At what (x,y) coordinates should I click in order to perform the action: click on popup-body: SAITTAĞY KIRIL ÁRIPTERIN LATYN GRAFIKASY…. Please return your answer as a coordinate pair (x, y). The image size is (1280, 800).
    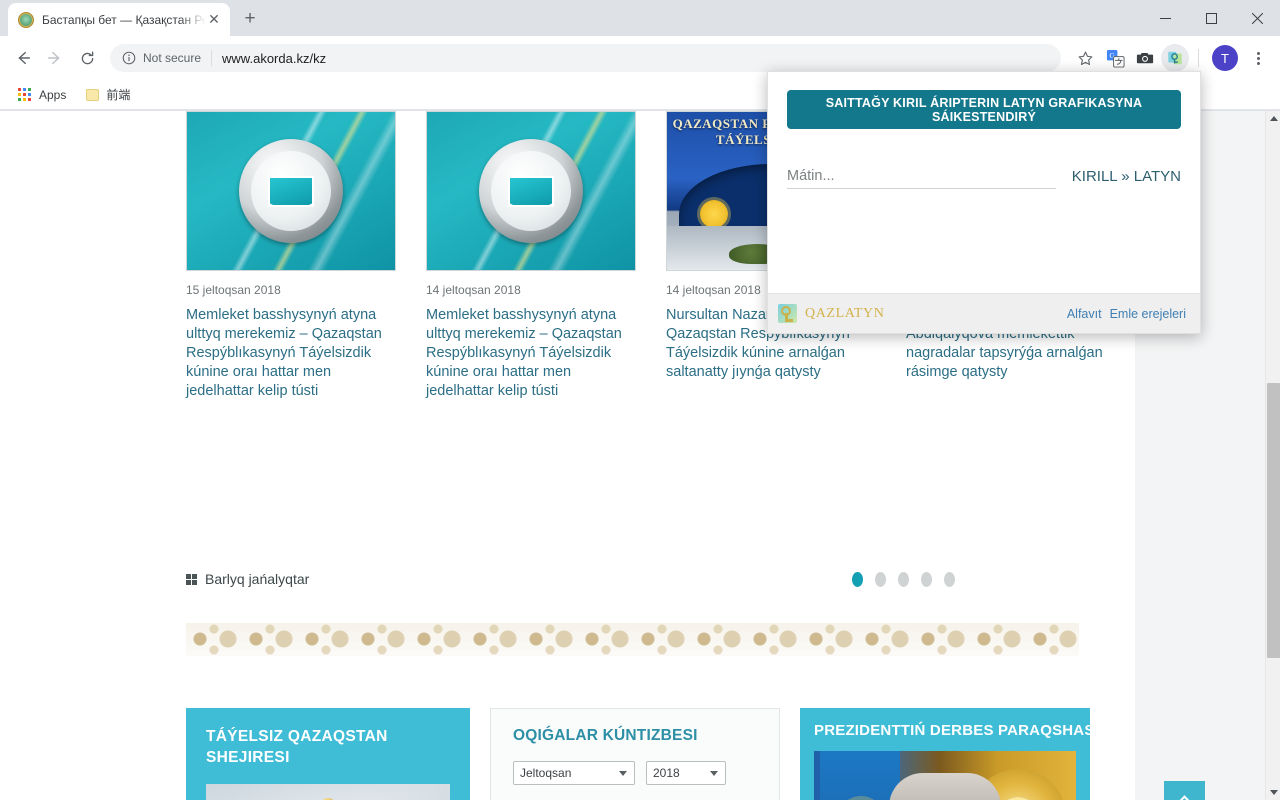
    Looking at the image, I should click on (984, 182).